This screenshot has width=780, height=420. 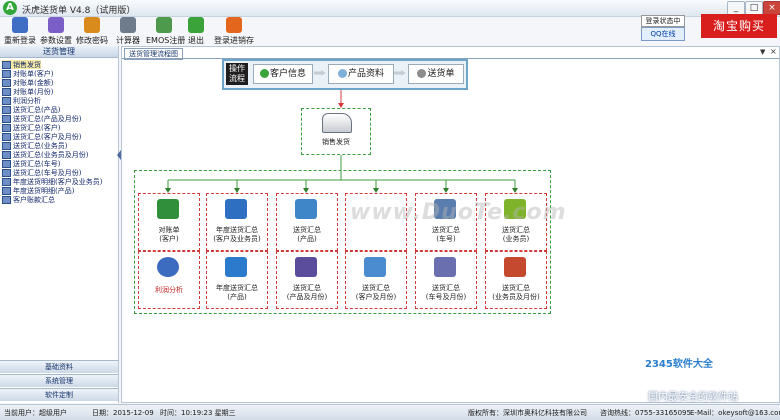 What do you see at coordinates (458, 212) in the screenshot?
I see `watermark: www.DuoTe.com` at bounding box center [458, 212].